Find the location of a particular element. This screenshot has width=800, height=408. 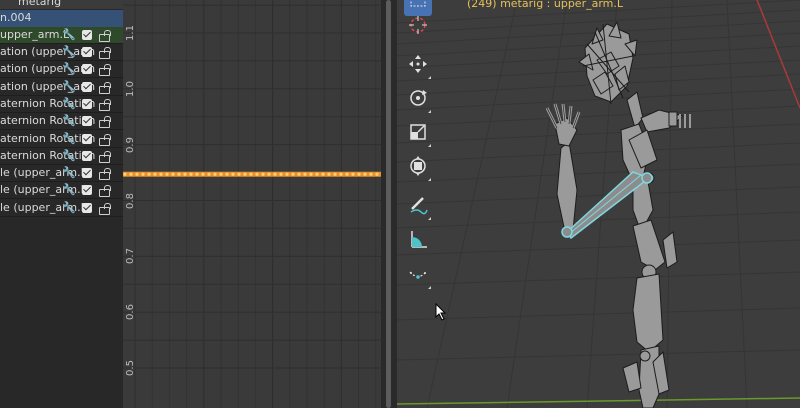

scale-tool is located at coordinates (418, 134).